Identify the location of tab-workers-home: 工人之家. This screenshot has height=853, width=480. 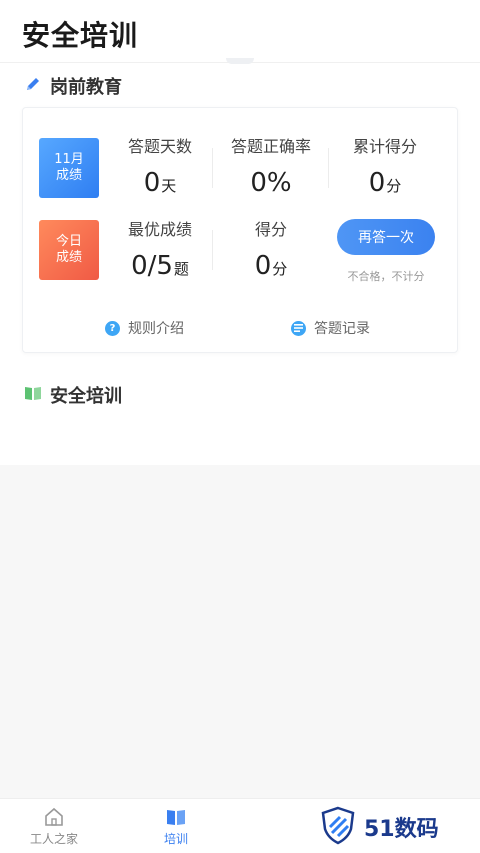
(54, 827).